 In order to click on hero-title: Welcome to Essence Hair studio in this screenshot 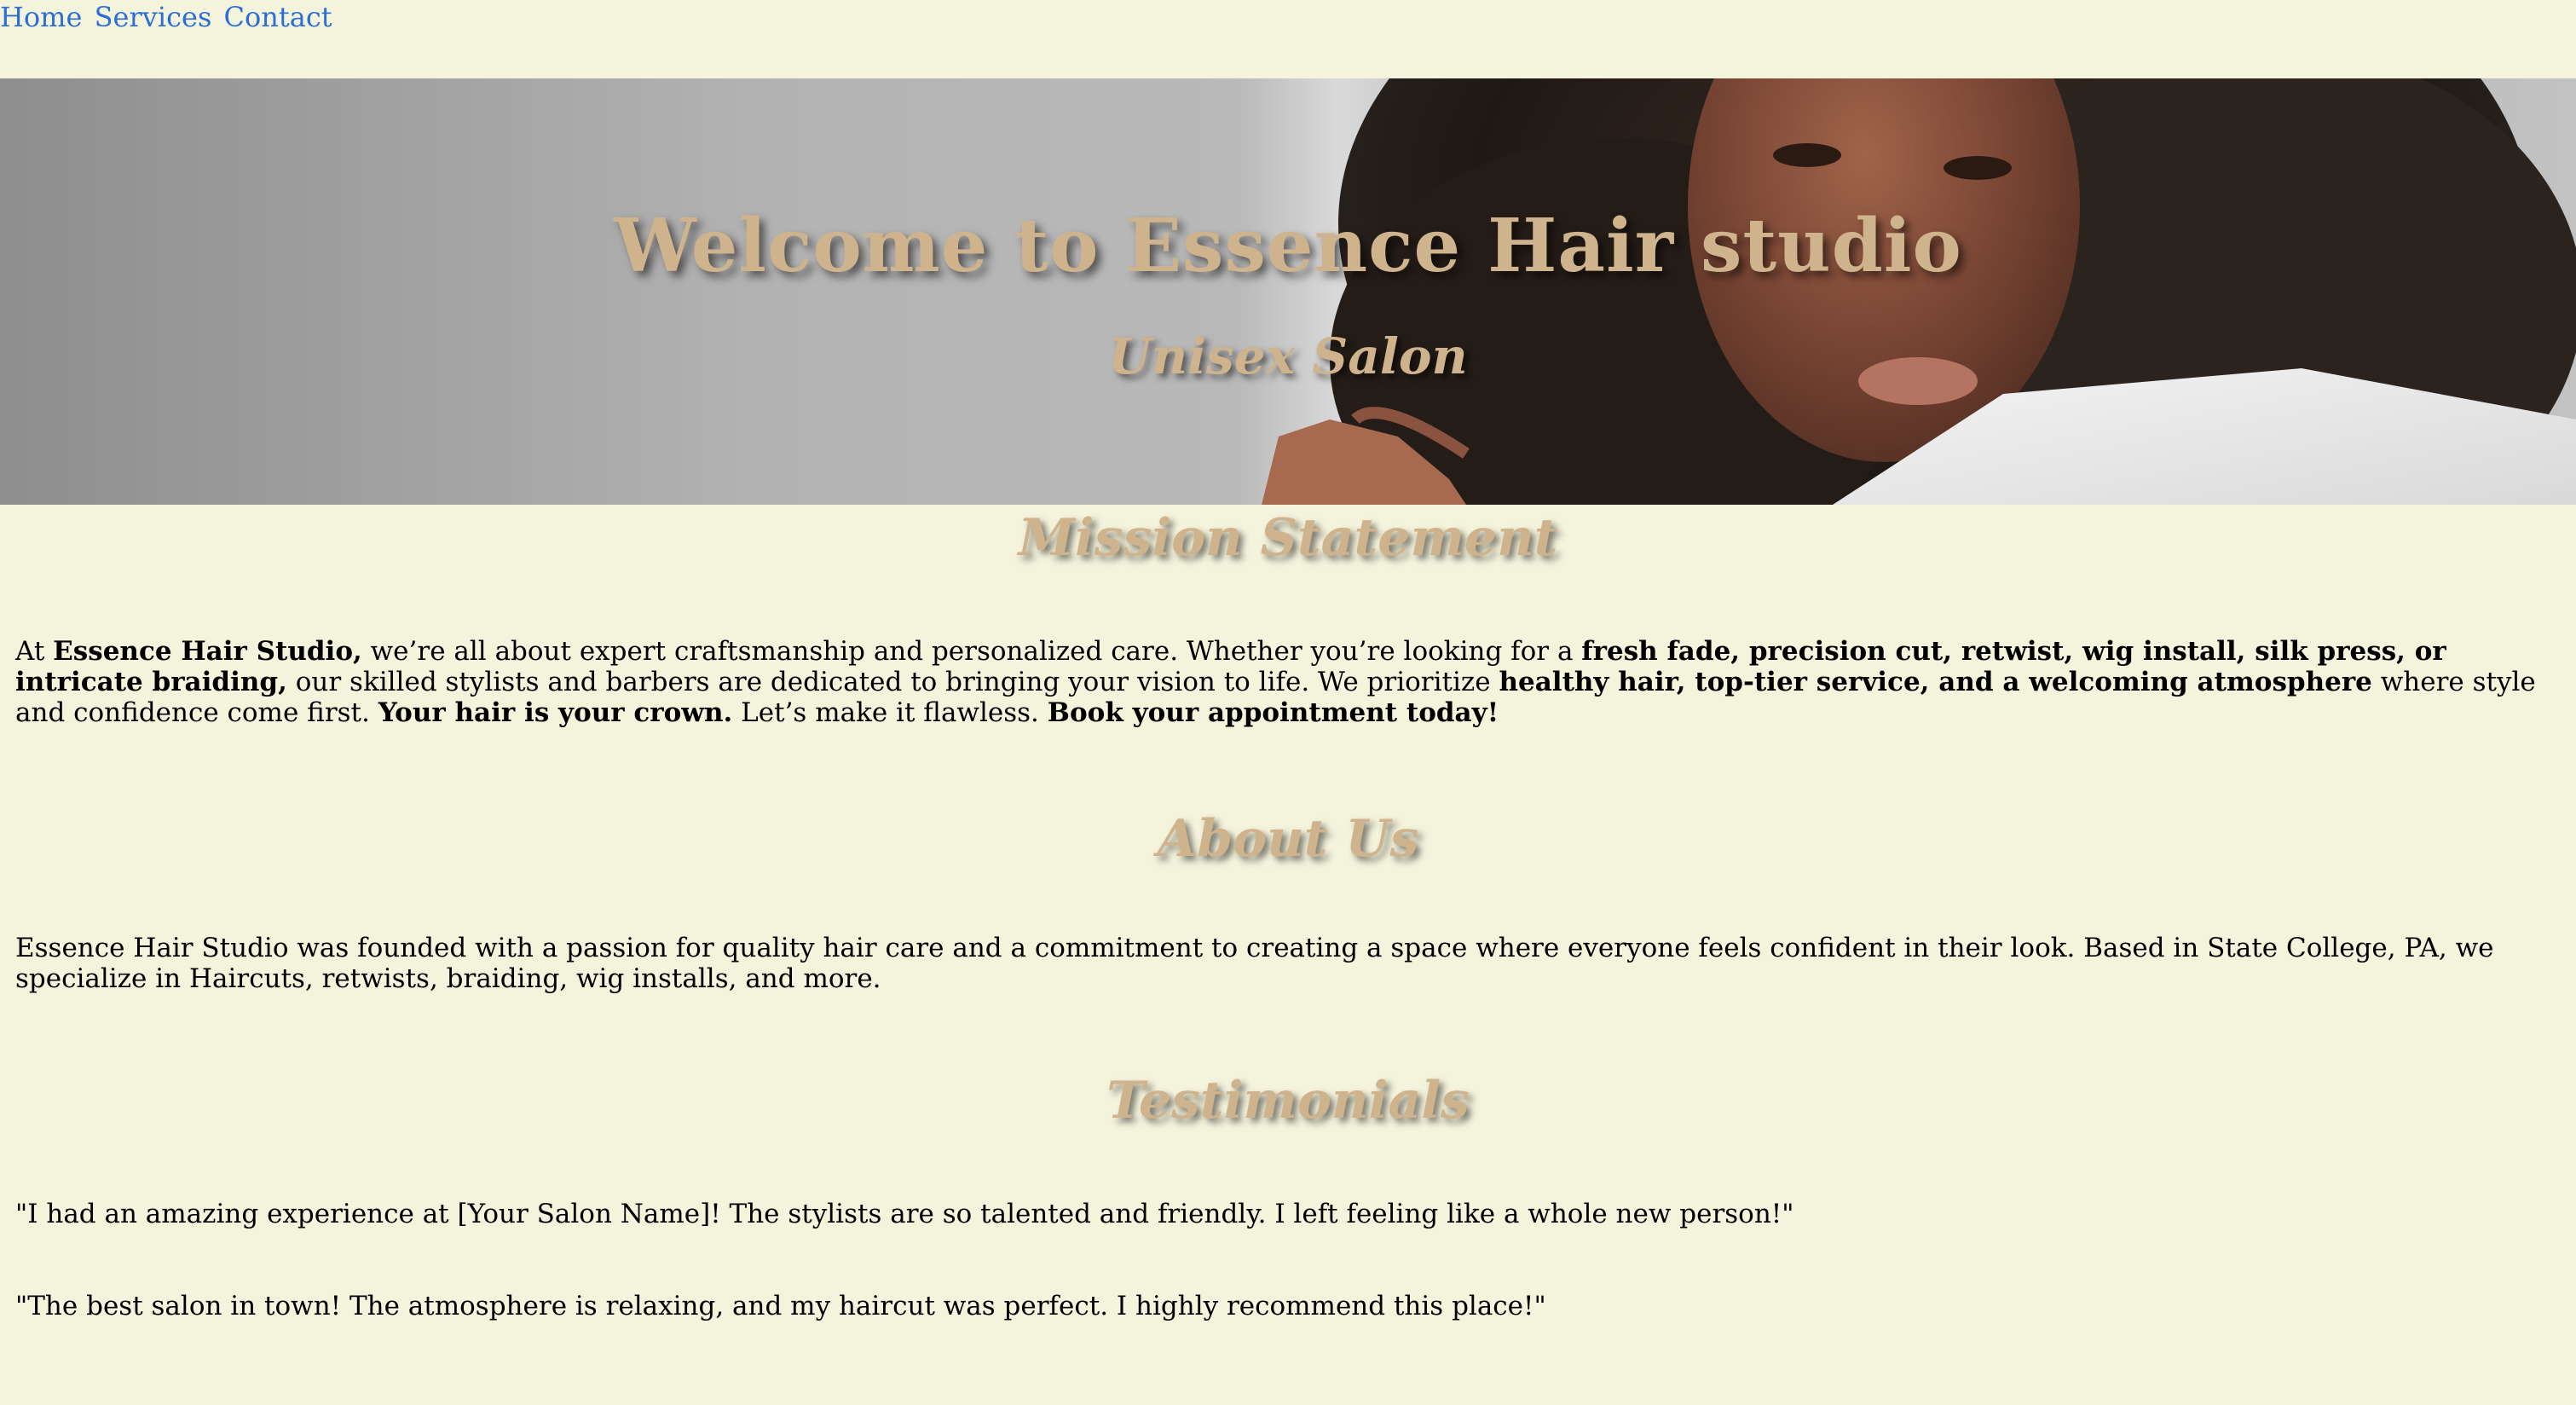, I will do `click(1288, 245)`.